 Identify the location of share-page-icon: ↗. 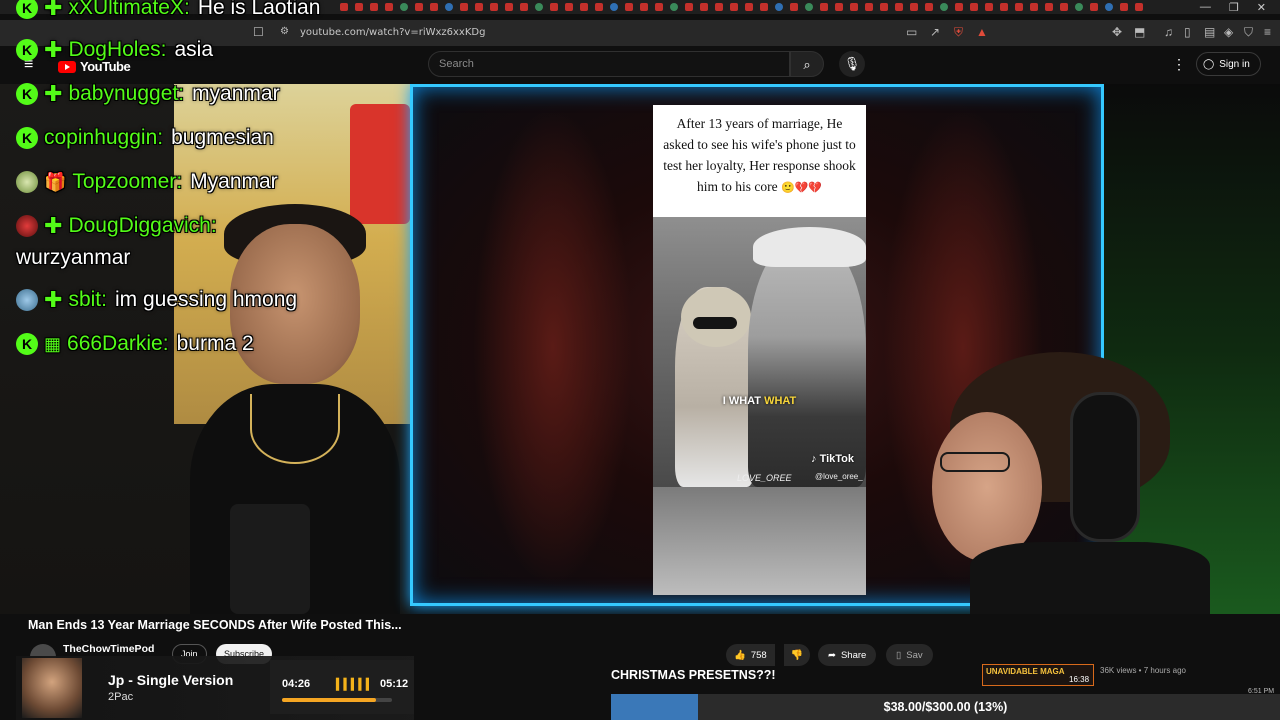
(935, 32).